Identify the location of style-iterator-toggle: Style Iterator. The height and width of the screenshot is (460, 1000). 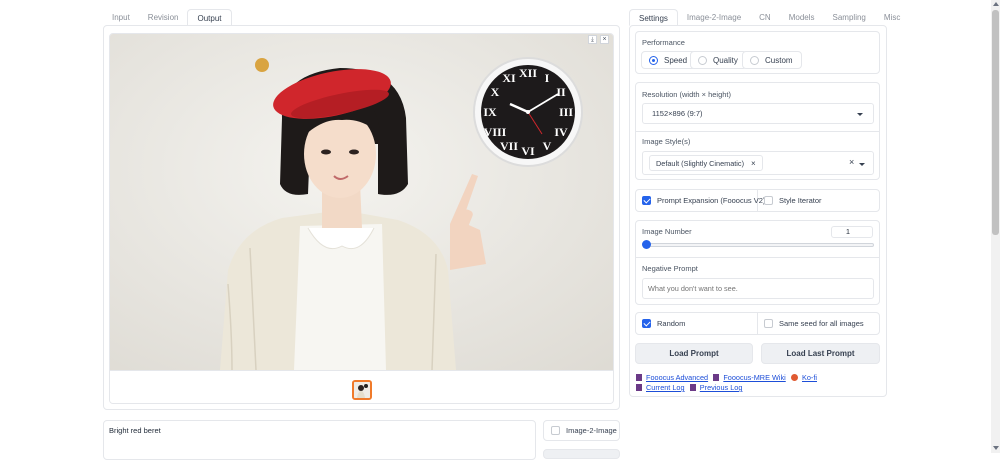
(793, 200).